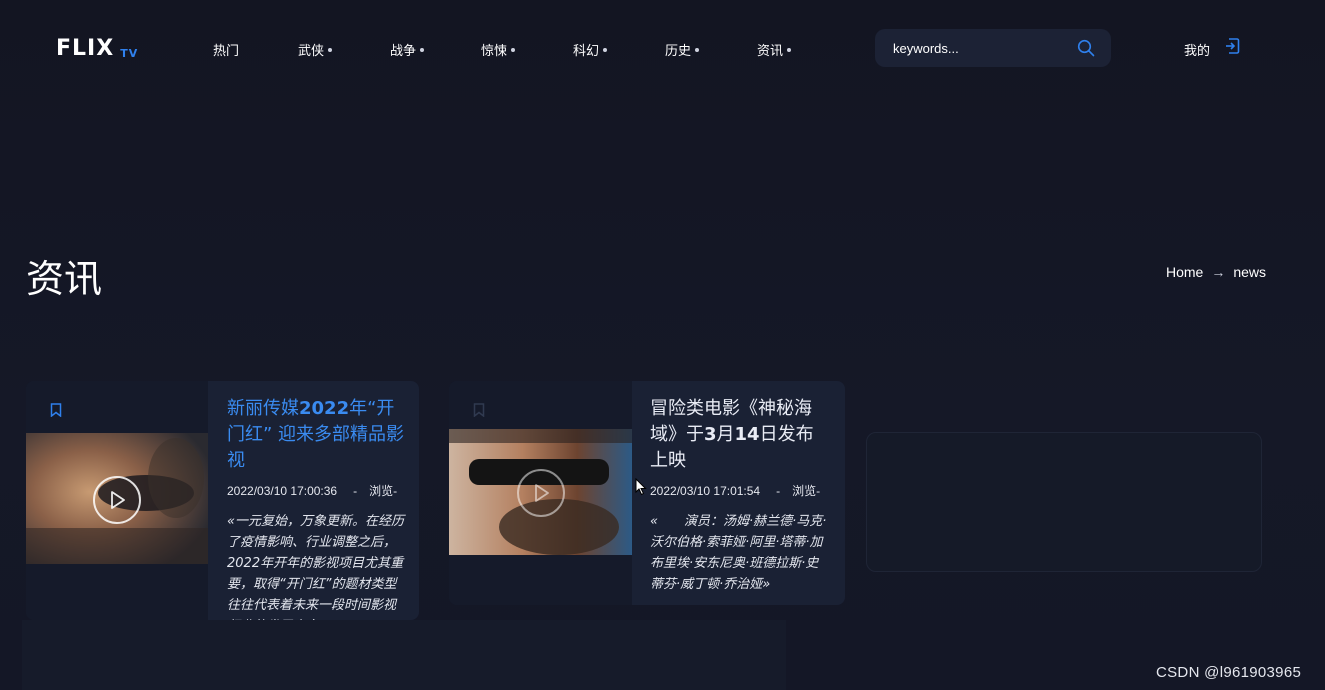  I want to click on nav-item-hot: 热门, so click(226, 49).